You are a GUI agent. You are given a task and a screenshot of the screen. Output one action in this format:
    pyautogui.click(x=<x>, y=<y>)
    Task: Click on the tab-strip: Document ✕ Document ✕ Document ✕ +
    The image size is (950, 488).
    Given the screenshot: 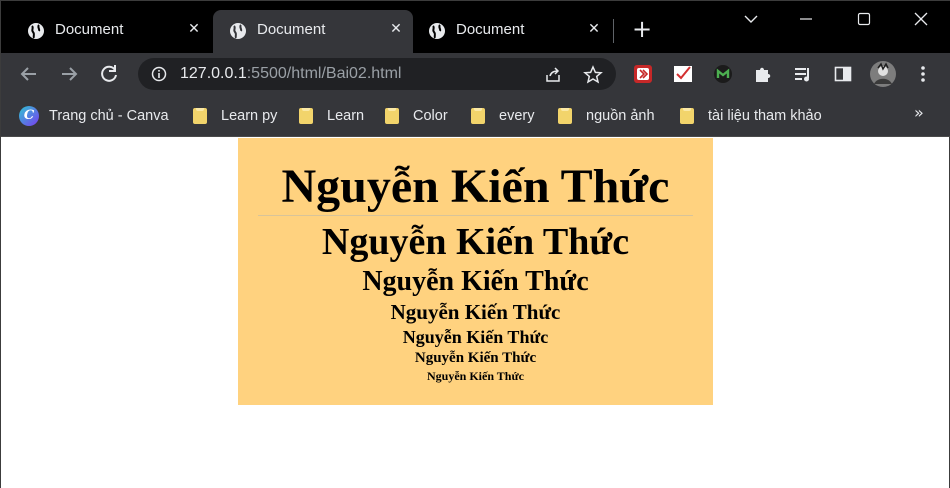 What is the action you would take?
    pyautogui.click(x=475, y=27)
    